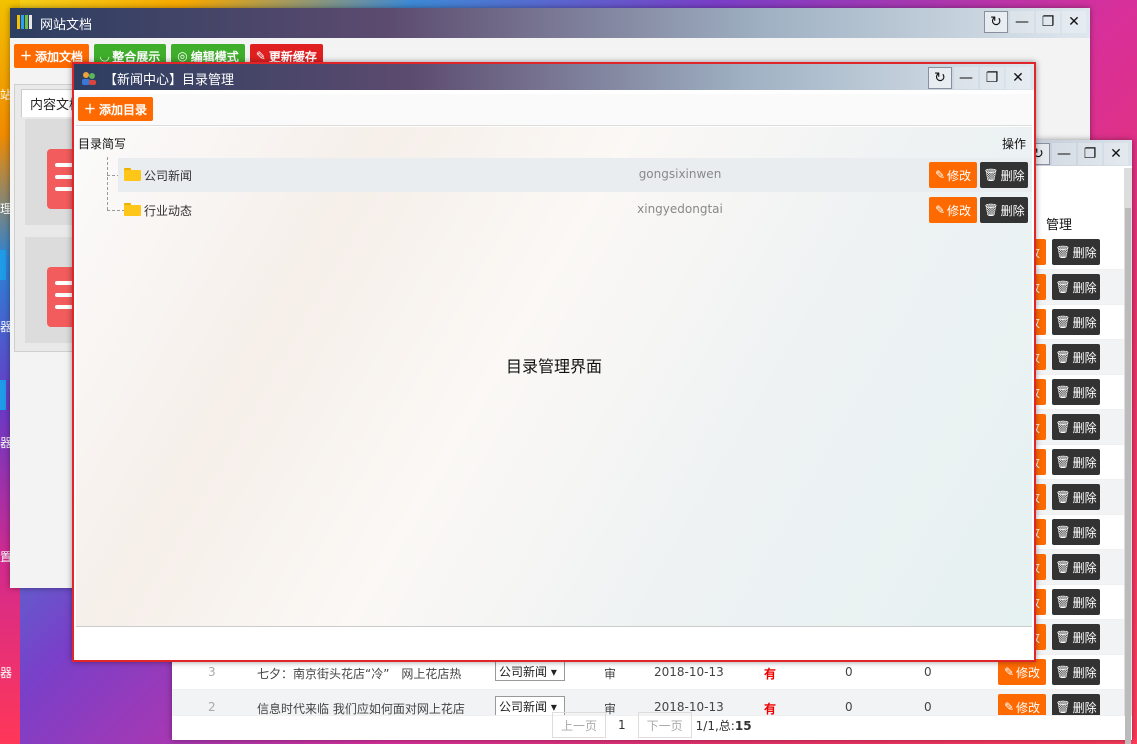 The height and width of the screenshot is (744, 1137). I want to click on tree-item-abbr: xingyedongtai, so click(680, 209).